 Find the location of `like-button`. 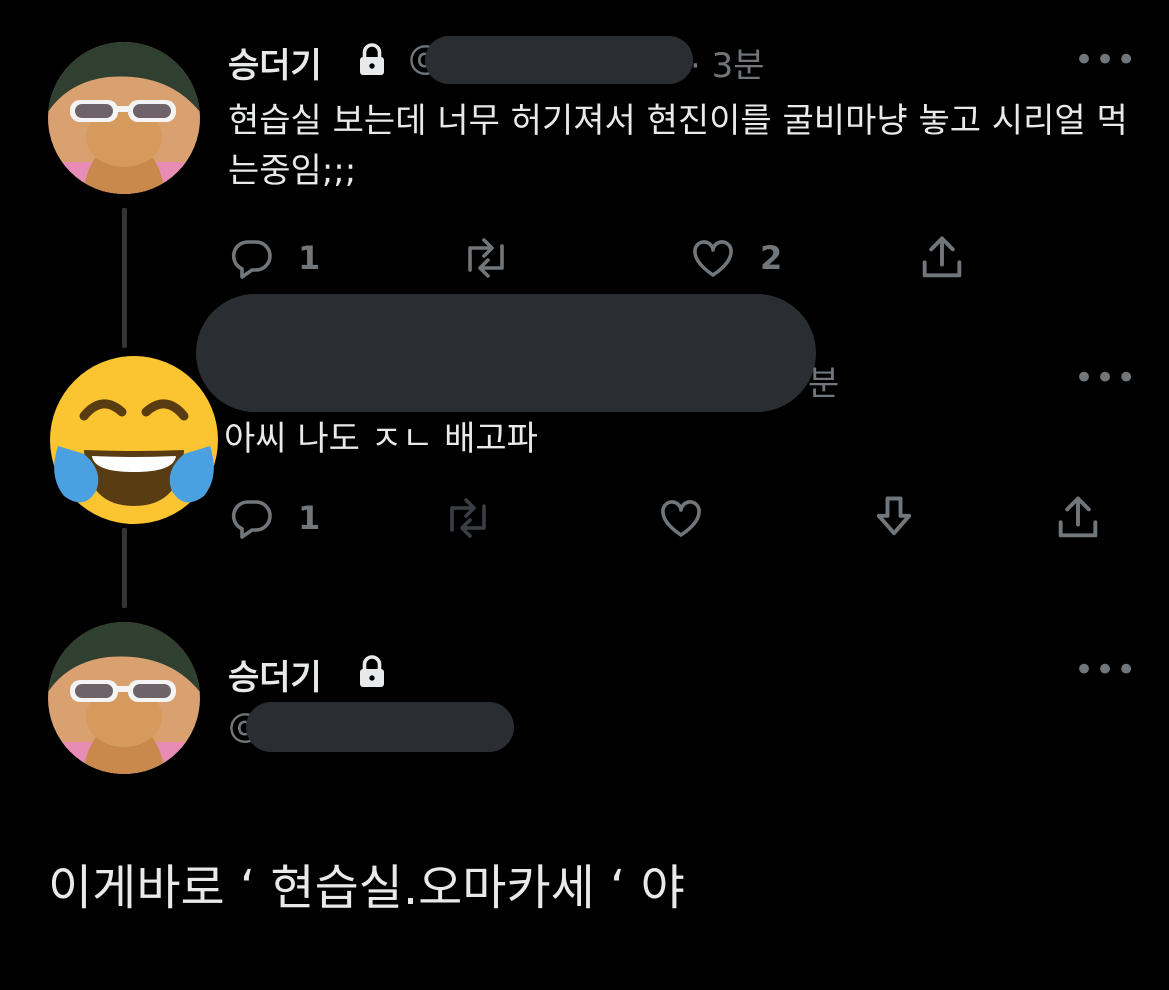

like-button is located at coordinates (681, 518).